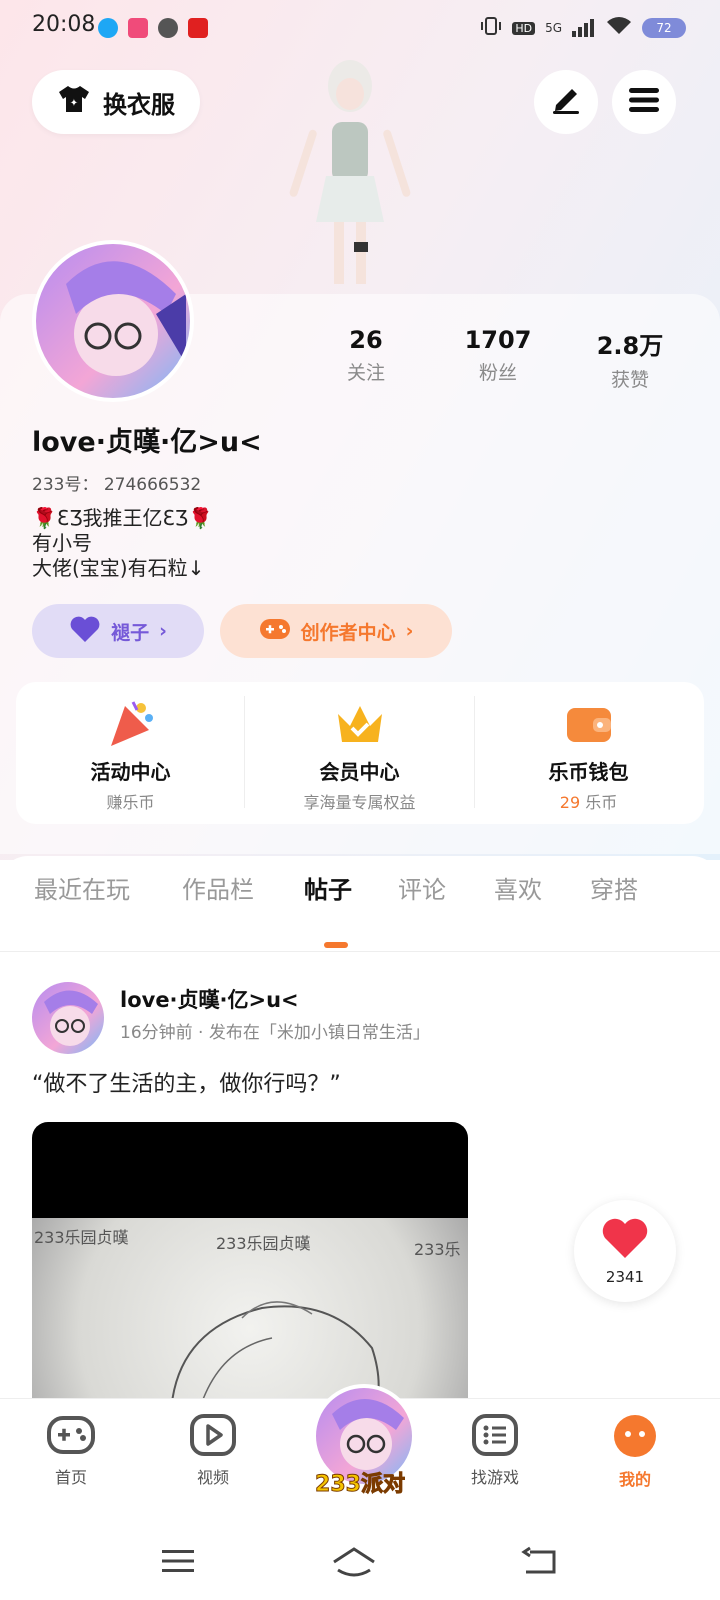  Describe the element at coordinates (630, 346) in the screenshot. I see `likes-count: 2.8万` at that location.